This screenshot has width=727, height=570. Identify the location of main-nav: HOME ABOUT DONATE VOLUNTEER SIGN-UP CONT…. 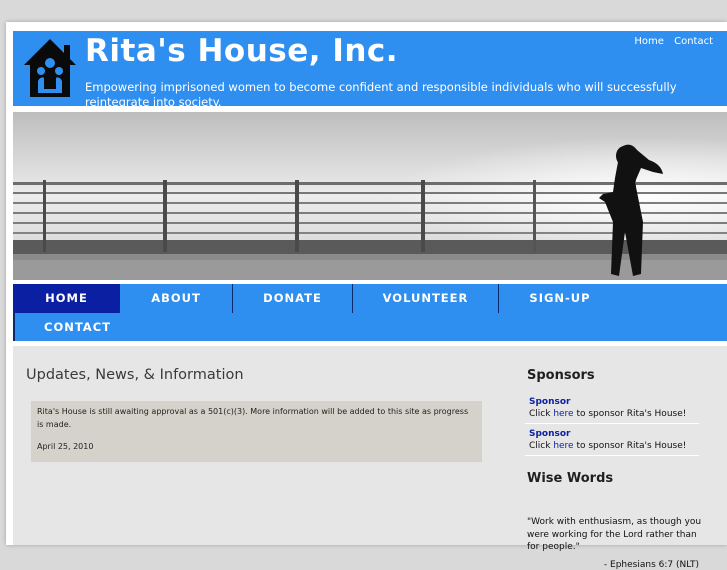
(370, 312).